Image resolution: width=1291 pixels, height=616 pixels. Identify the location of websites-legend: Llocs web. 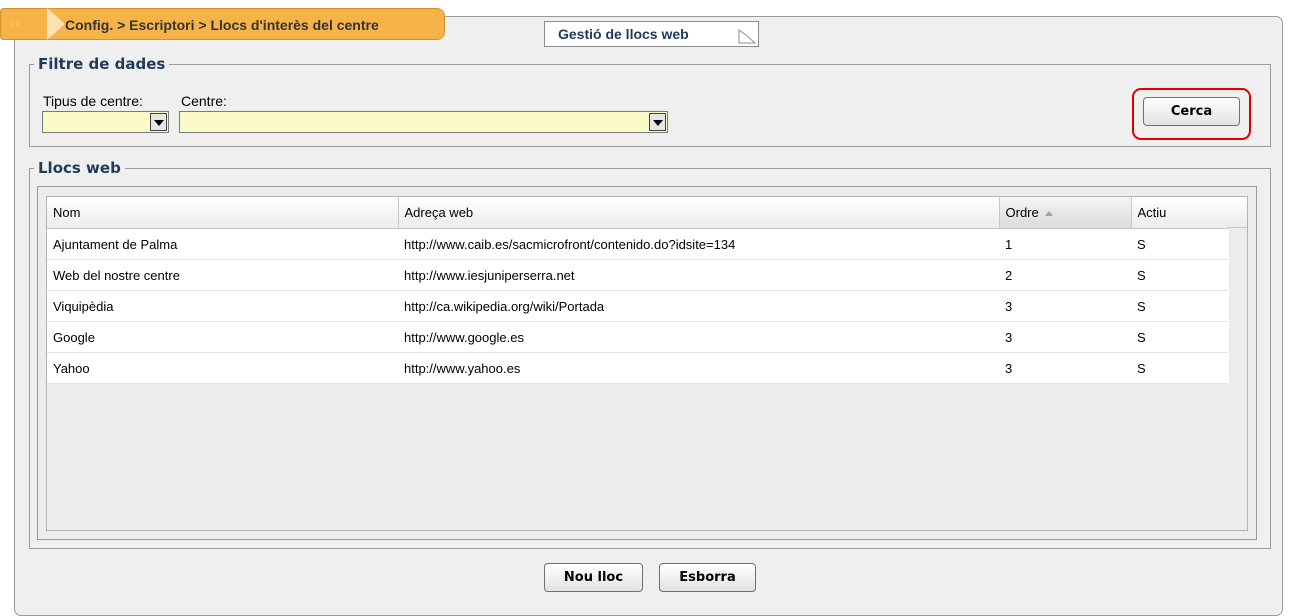
(79, 168).